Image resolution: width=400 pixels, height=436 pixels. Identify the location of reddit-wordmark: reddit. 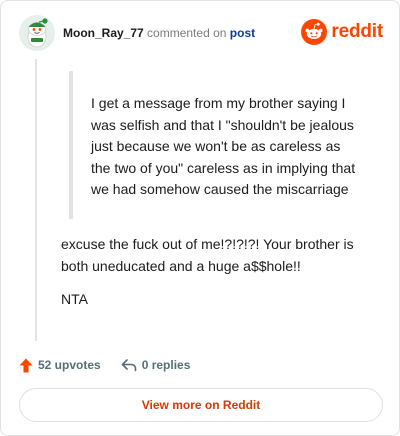
(357, 31).